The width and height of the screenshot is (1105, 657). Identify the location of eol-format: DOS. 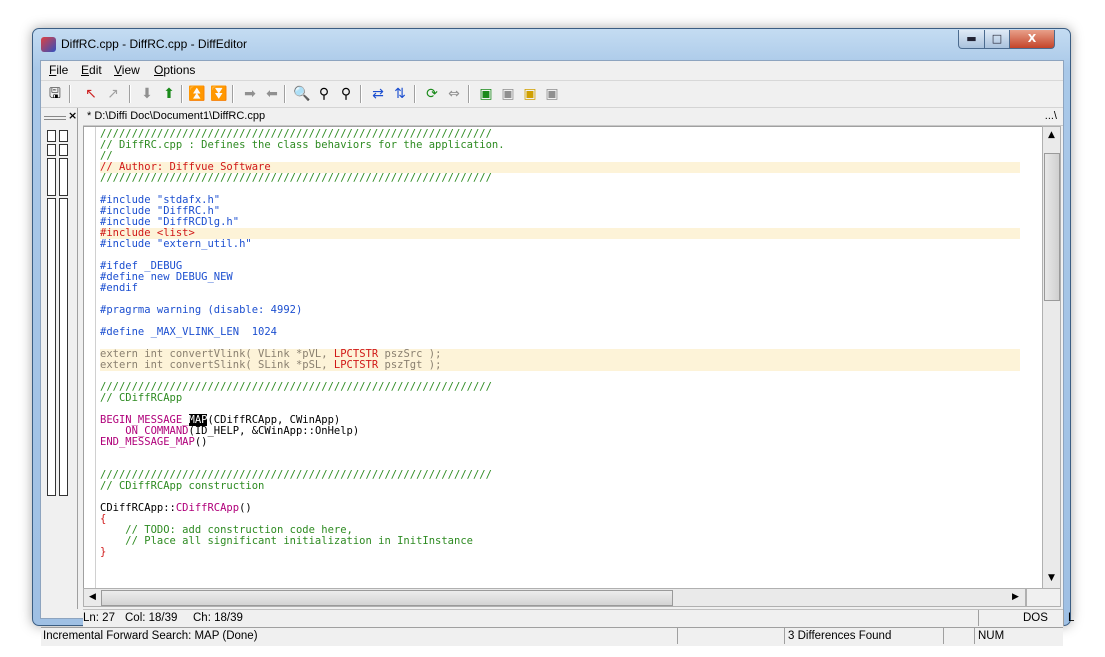
(1035, 618).